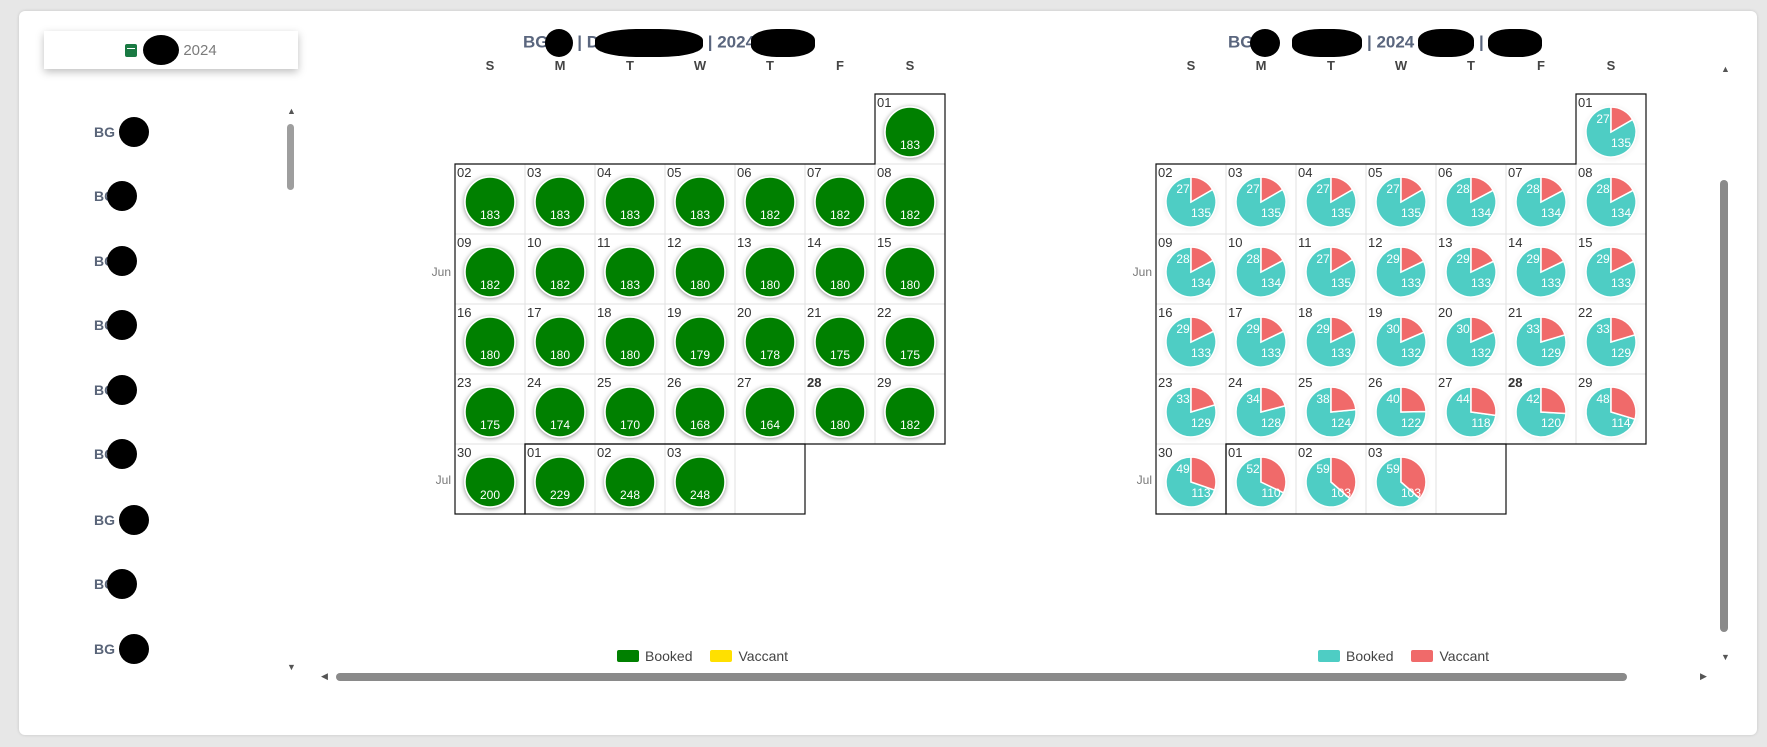  I want to click on day-cell: 13 180, so click(770, 269).